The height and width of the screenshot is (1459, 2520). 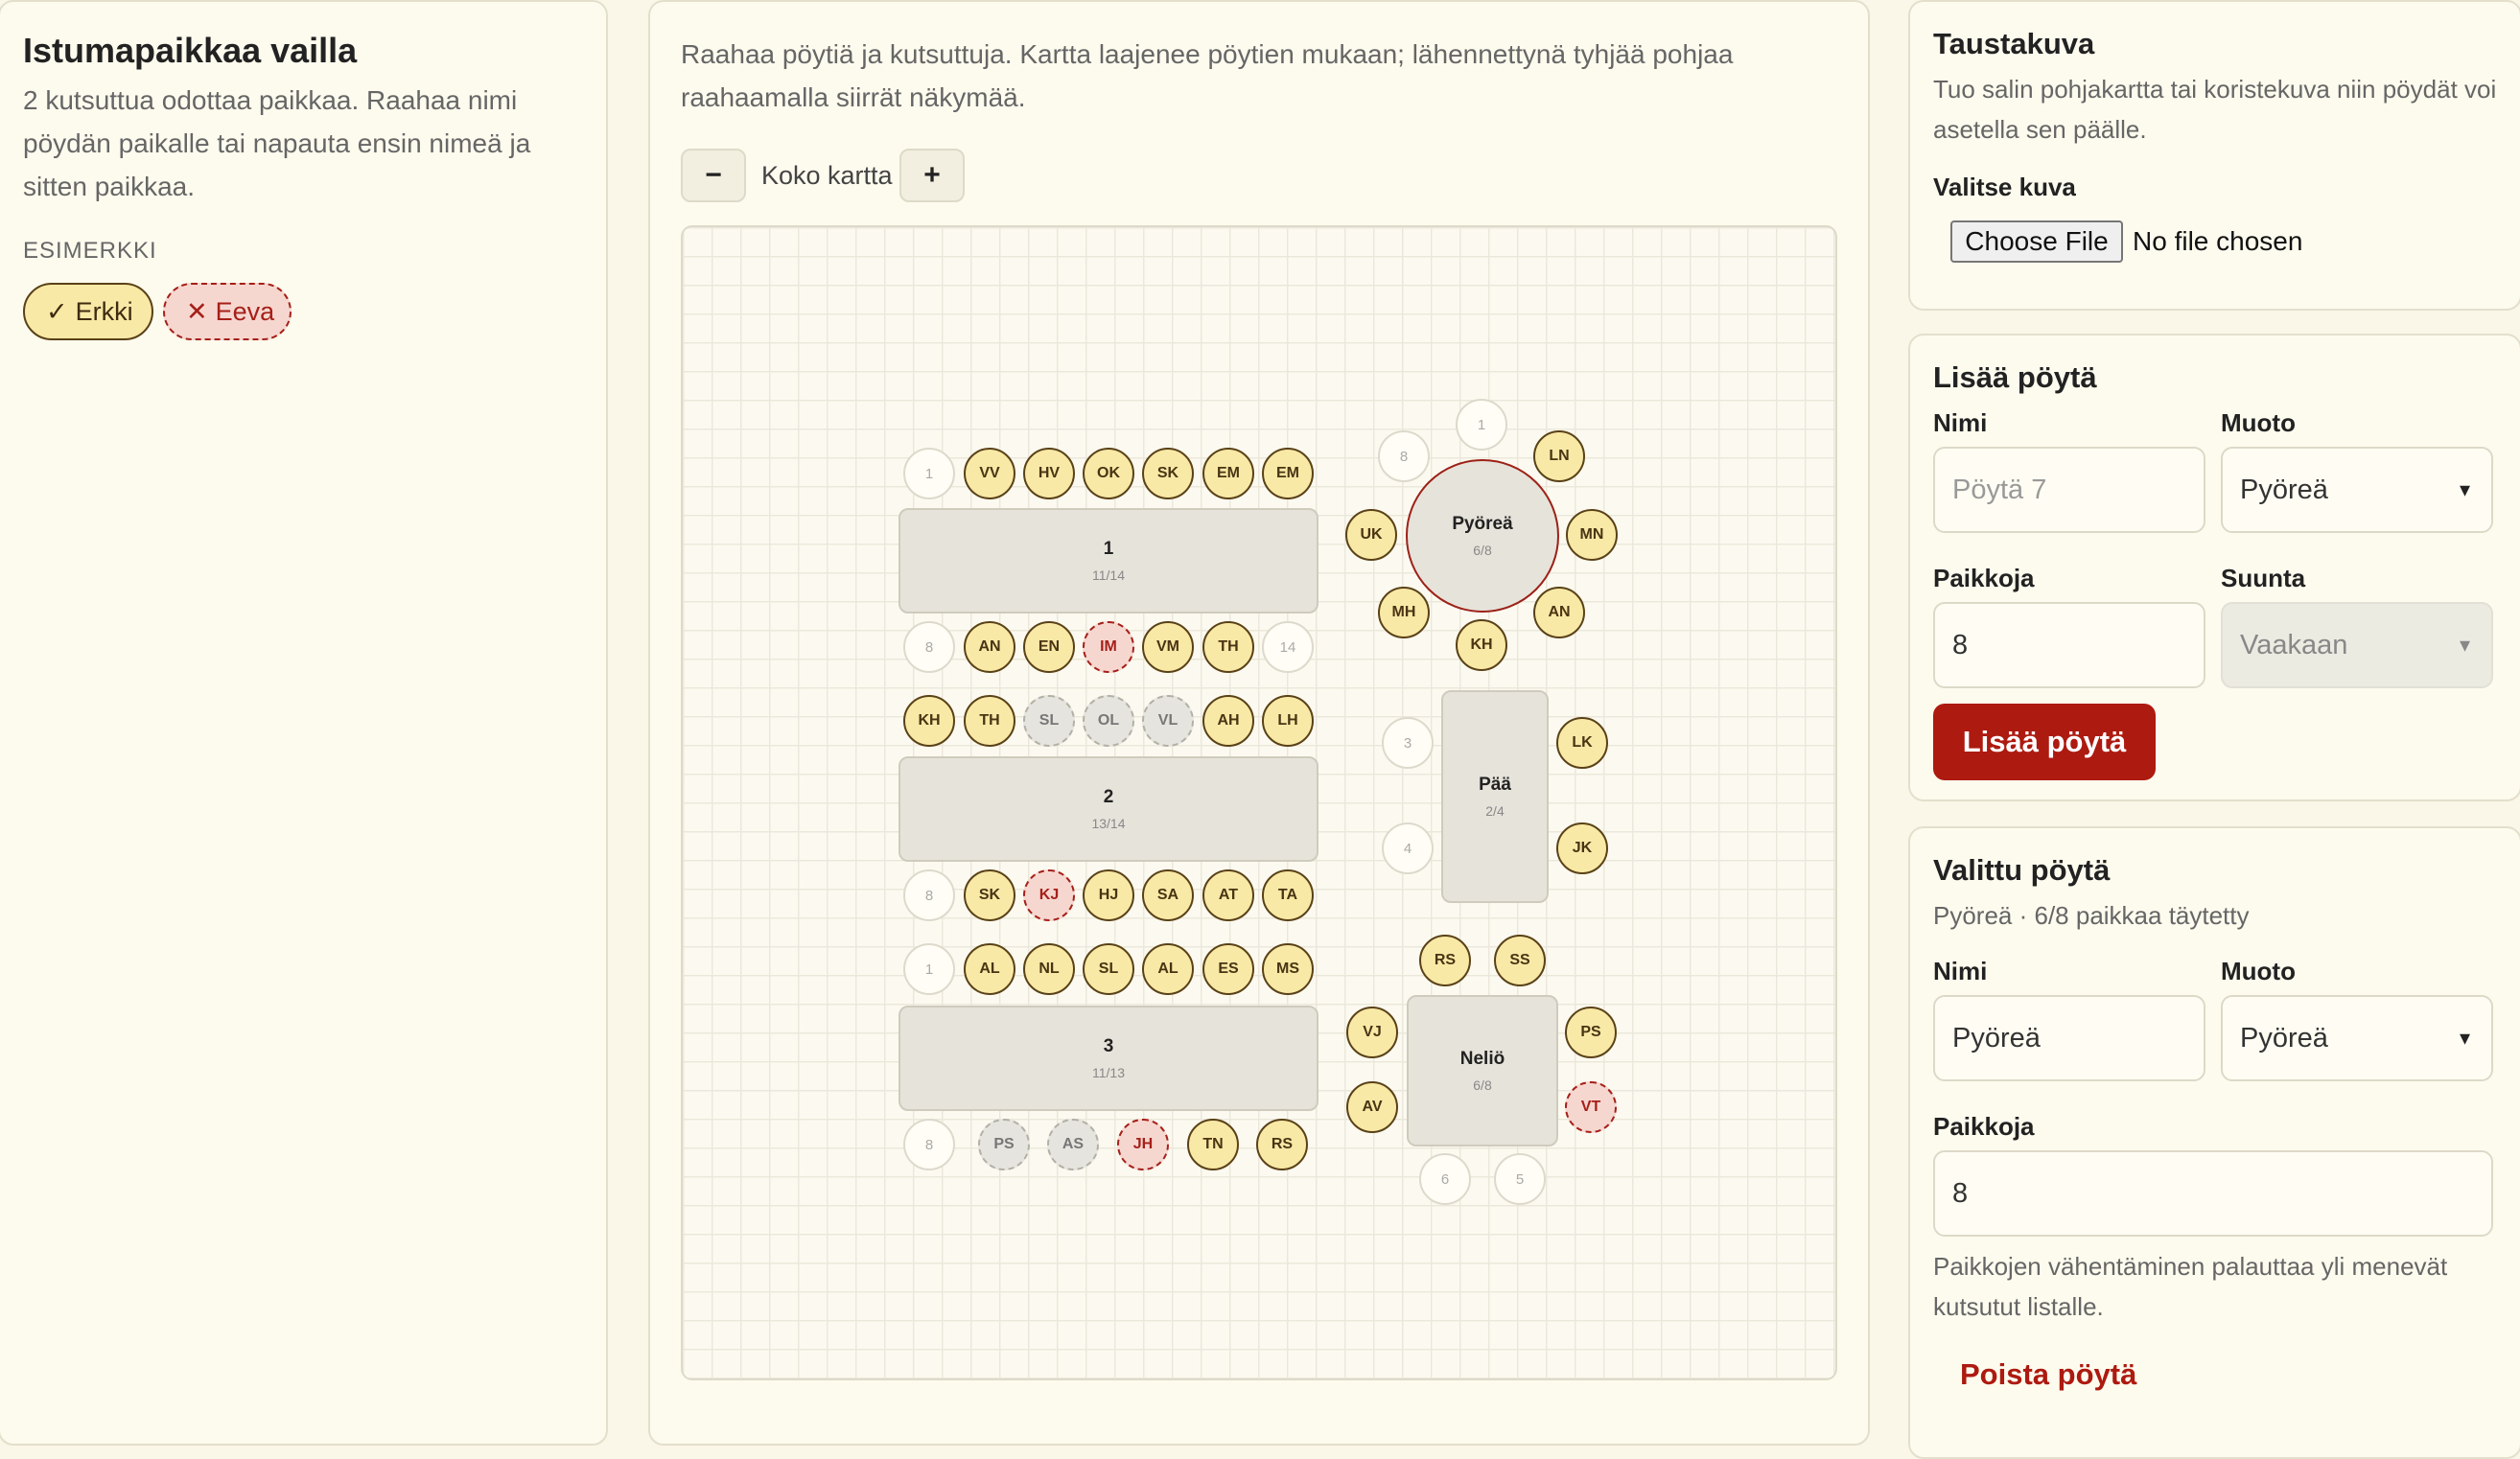 I want to click on seat: UK, so click(x=1371, y=535).